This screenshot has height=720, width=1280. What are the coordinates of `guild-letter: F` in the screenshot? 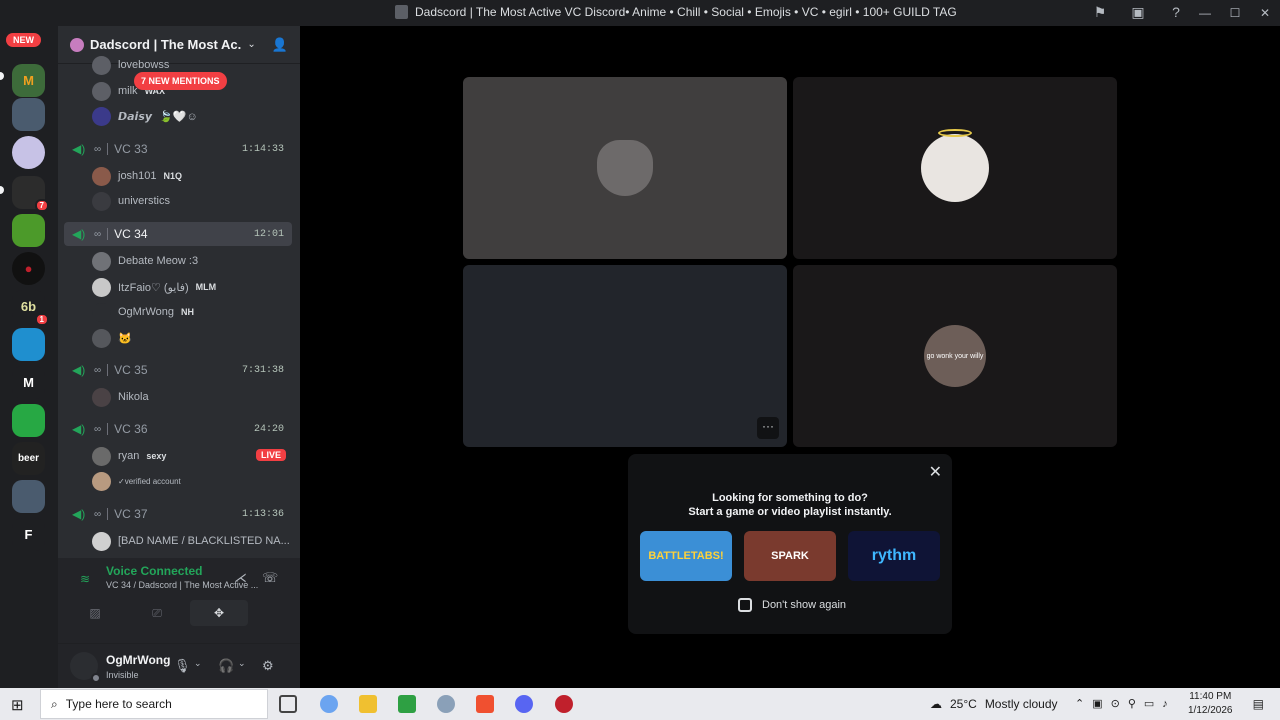 It's located at (28, 534).